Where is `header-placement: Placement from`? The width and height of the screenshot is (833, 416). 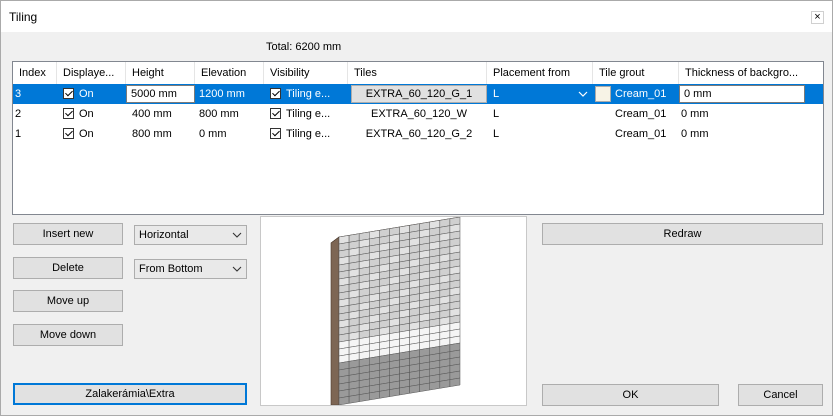 header-placement: Placement from is located at coordinates (540, 73).